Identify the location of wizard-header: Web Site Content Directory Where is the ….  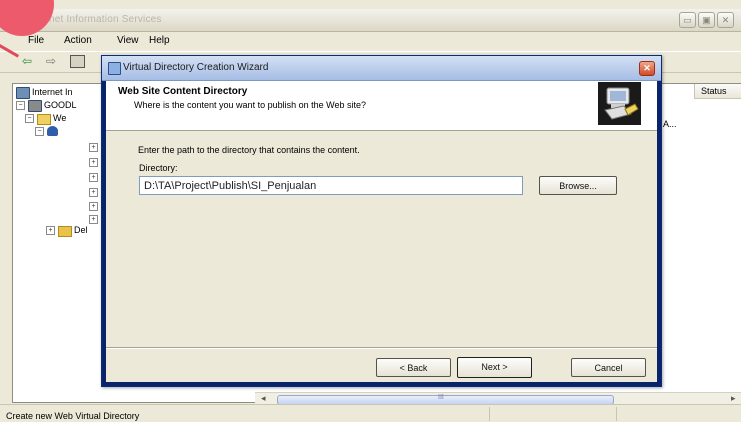
(381, 106).